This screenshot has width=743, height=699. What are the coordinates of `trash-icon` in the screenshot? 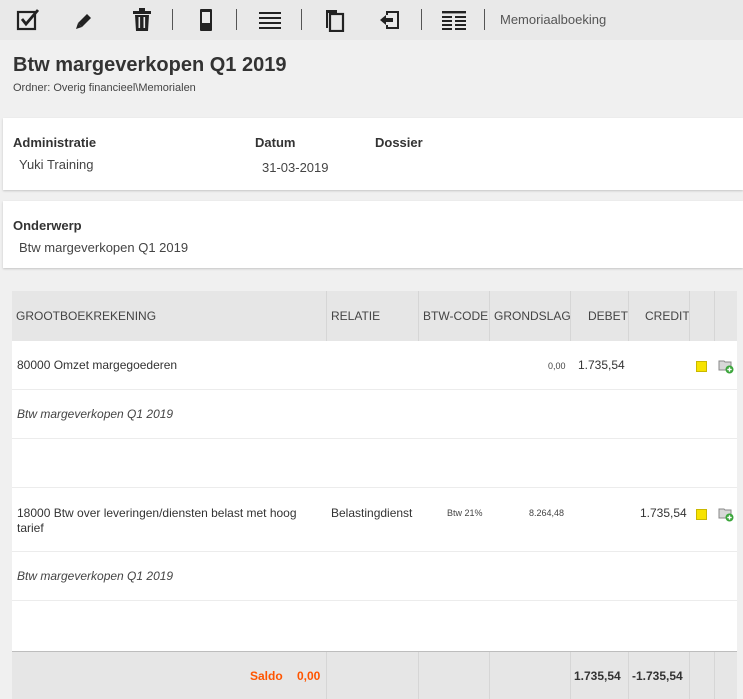 It's located at (142, 19).